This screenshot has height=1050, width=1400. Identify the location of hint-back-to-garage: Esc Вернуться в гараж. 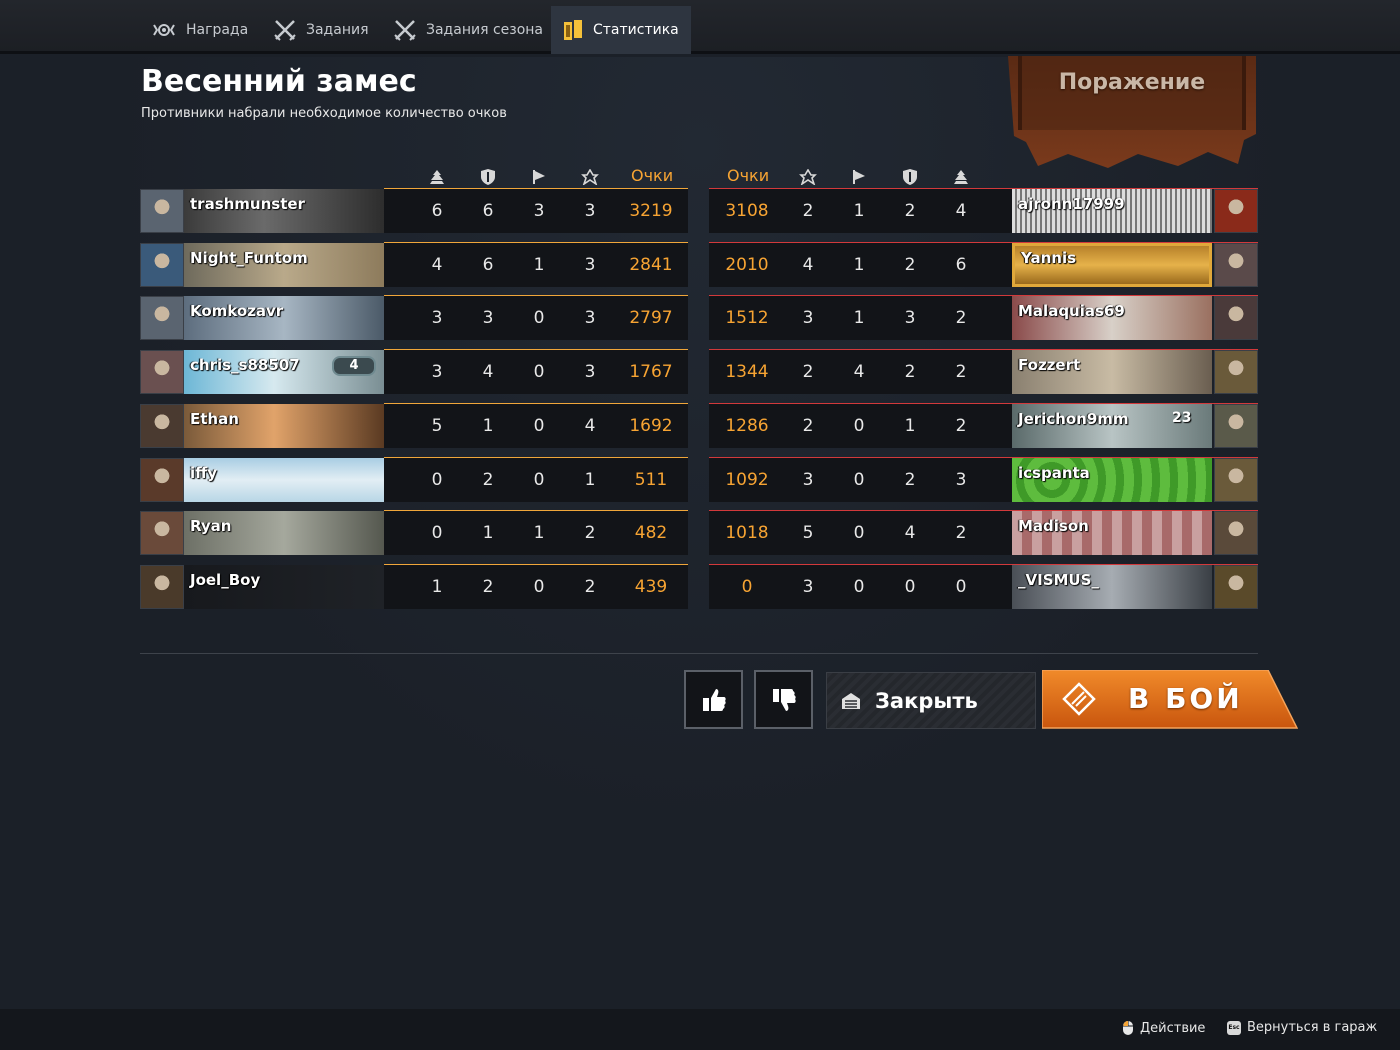
(1302, 1027).